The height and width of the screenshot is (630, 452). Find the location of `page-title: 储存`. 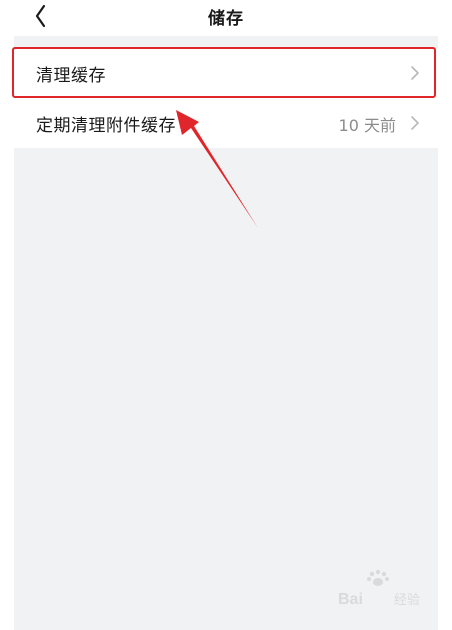

page-title: 储存 is located at coordinates (226, 19).